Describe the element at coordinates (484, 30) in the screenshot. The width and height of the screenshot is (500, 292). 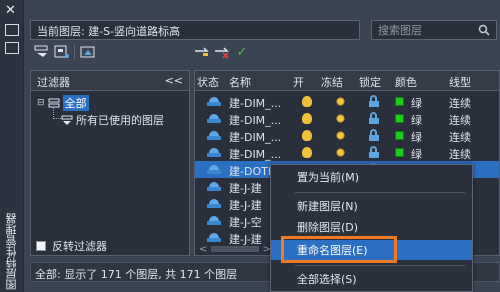
I see `search-icon` at that location.